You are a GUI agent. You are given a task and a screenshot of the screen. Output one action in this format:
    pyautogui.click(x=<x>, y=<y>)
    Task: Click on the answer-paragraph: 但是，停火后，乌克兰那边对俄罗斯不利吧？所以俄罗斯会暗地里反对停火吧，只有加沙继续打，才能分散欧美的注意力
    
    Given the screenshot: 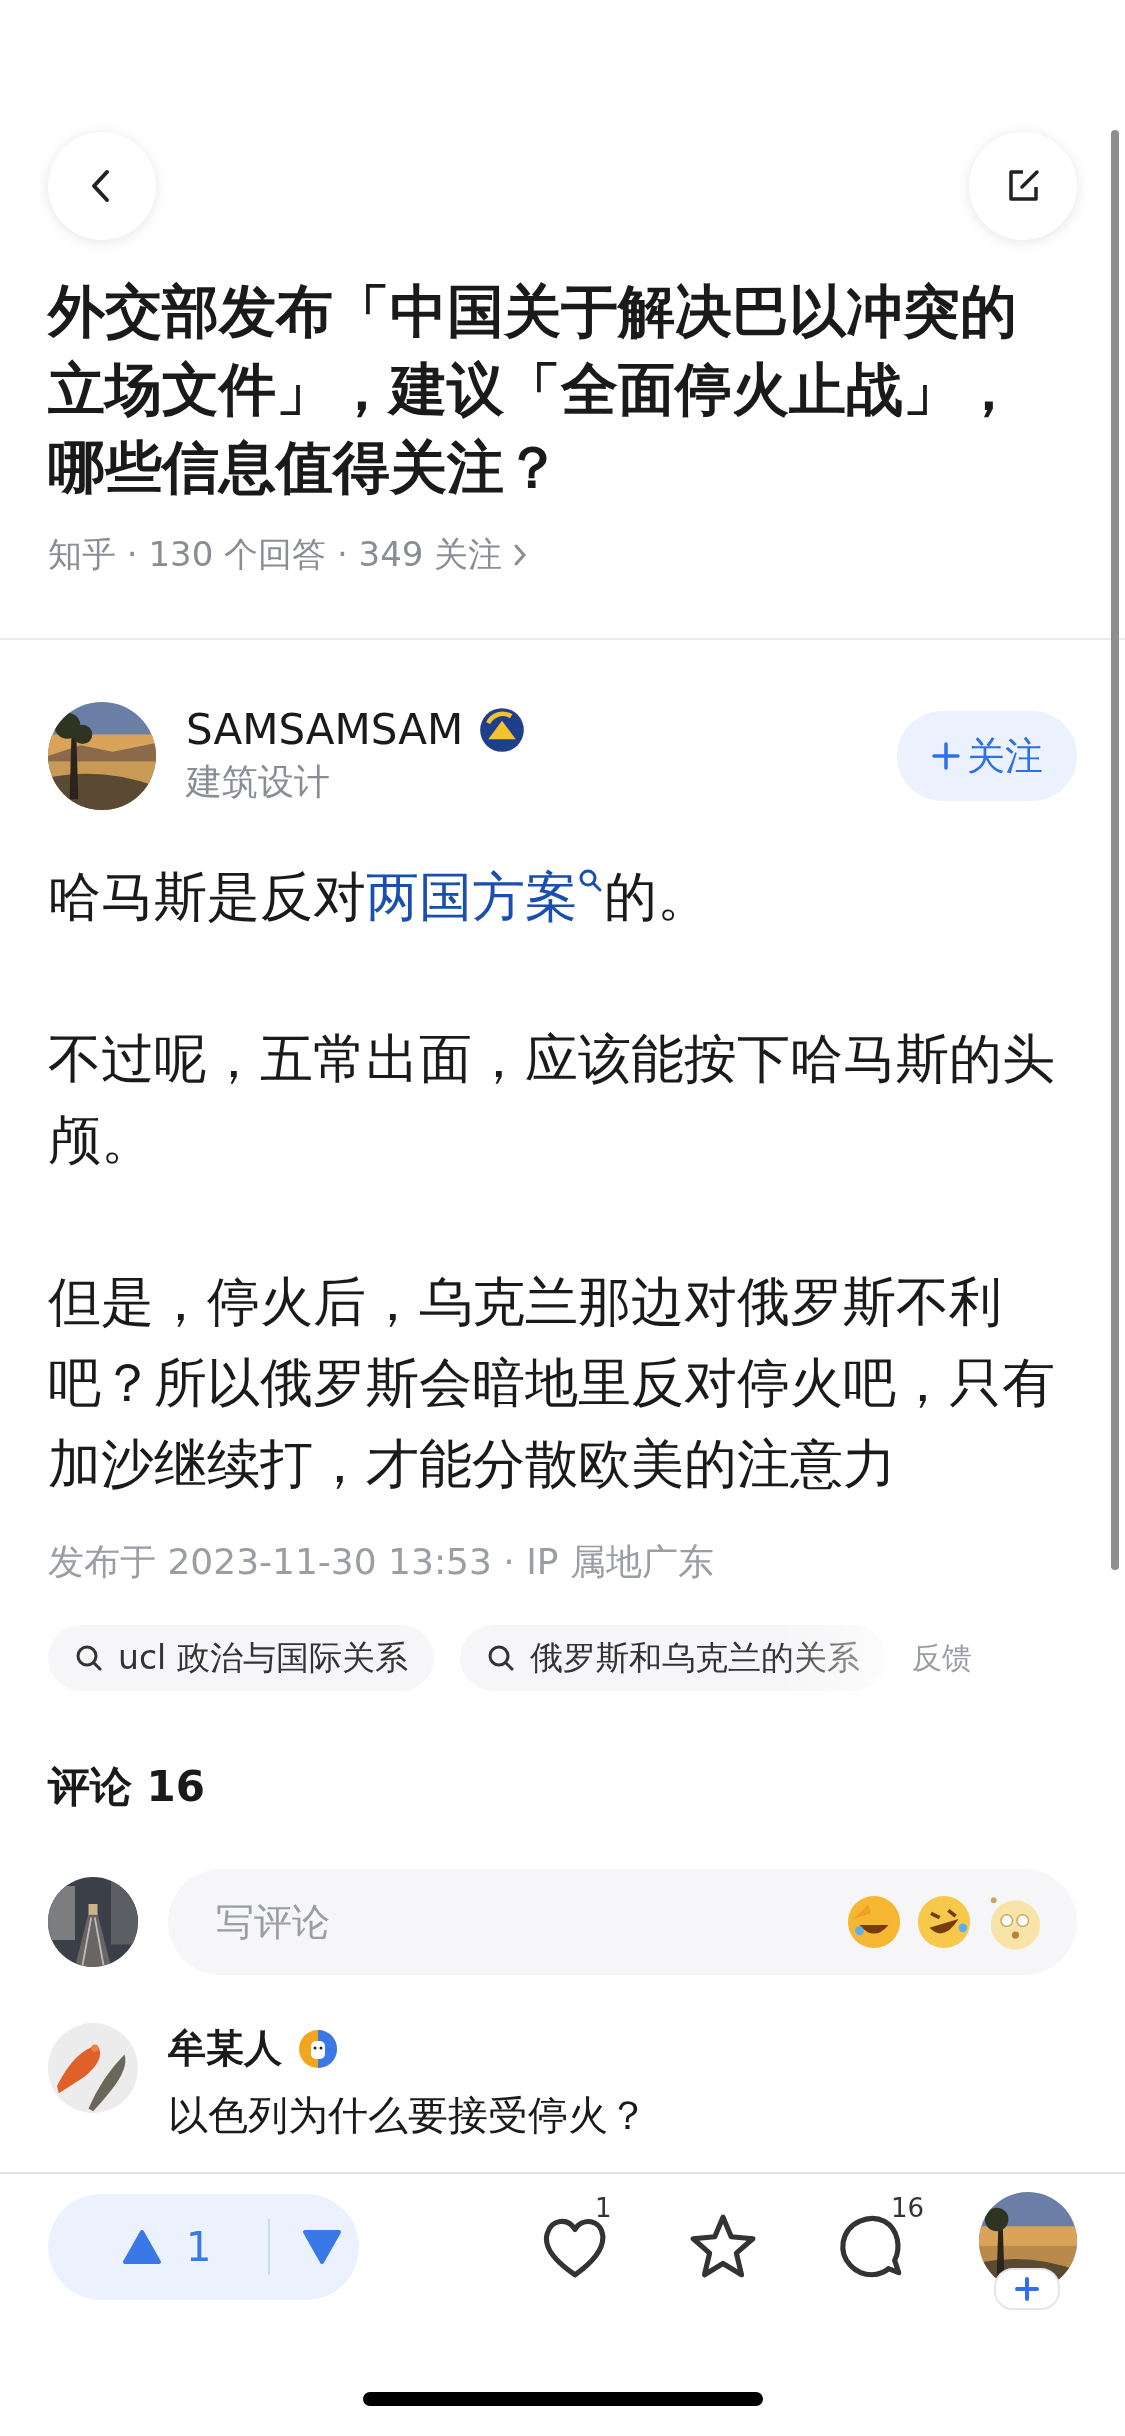 What is the action you would take?
    pyautogui.click(x=552, y=1383)
    